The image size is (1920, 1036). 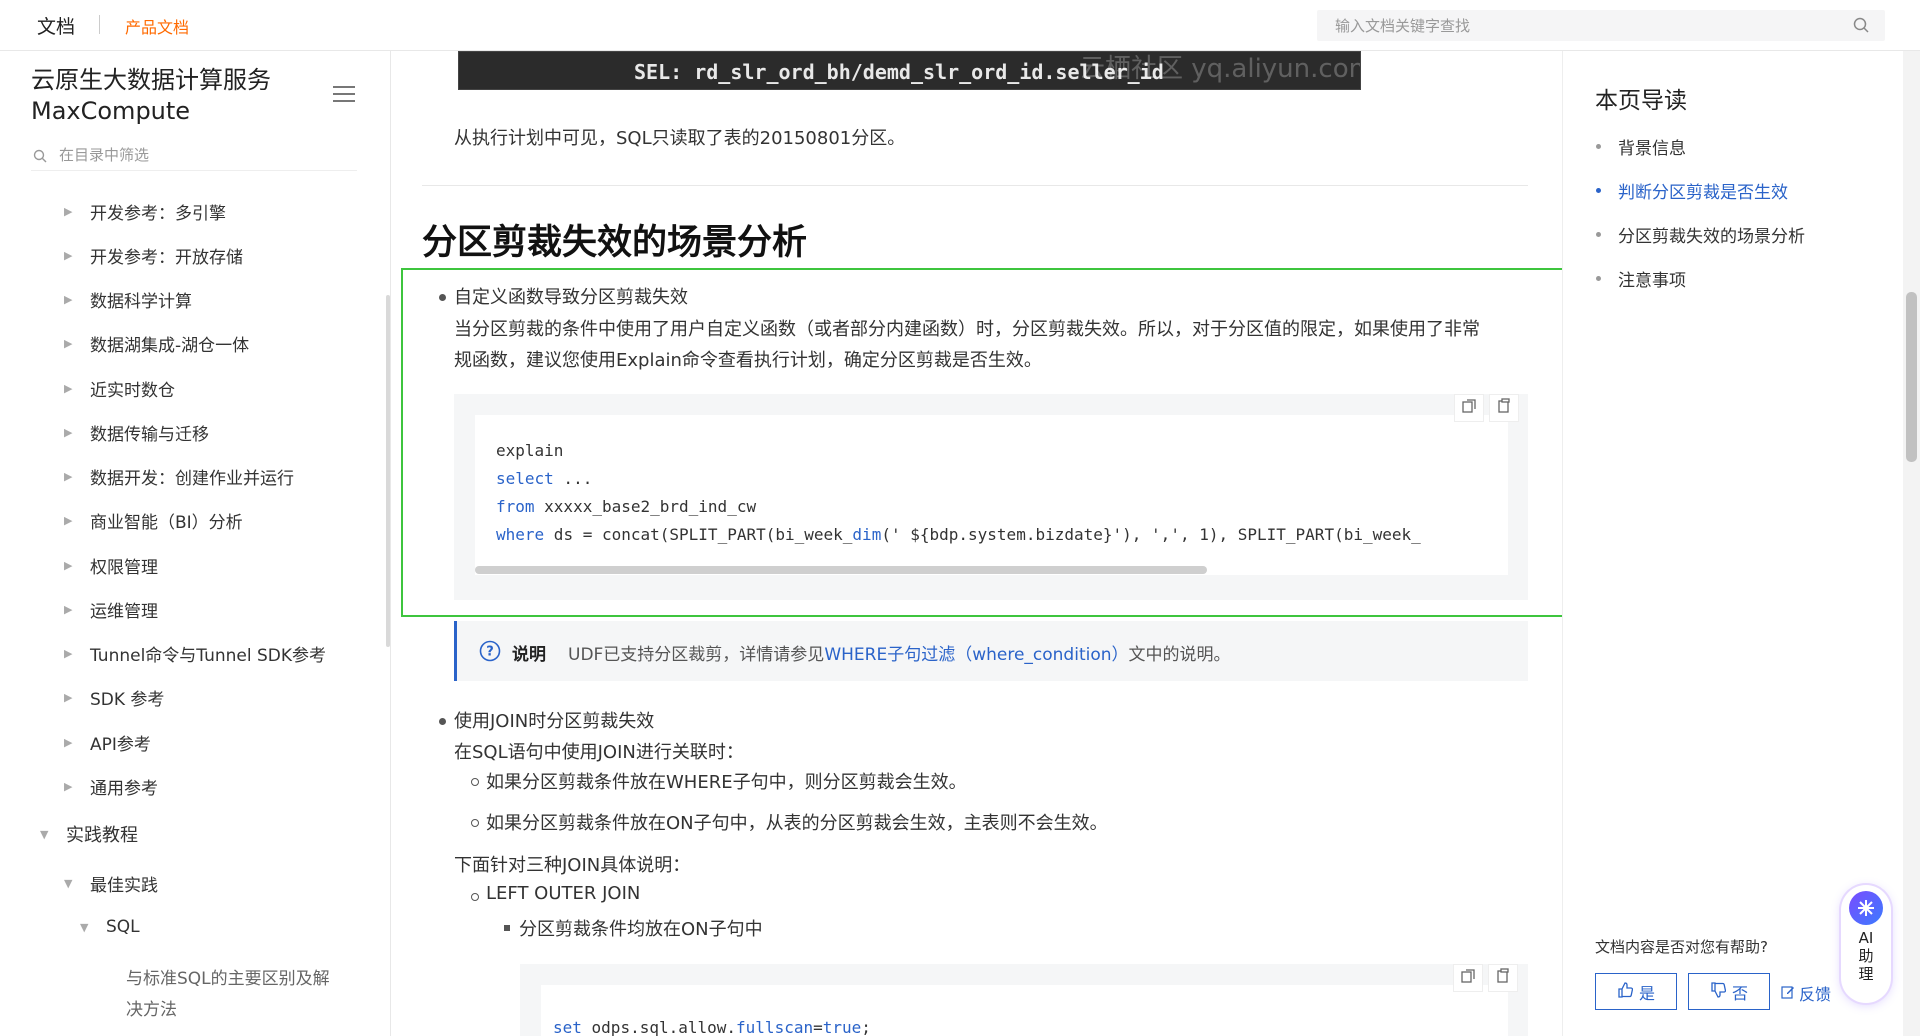 I want to click on copy-button, so click(x=1503, y=978).